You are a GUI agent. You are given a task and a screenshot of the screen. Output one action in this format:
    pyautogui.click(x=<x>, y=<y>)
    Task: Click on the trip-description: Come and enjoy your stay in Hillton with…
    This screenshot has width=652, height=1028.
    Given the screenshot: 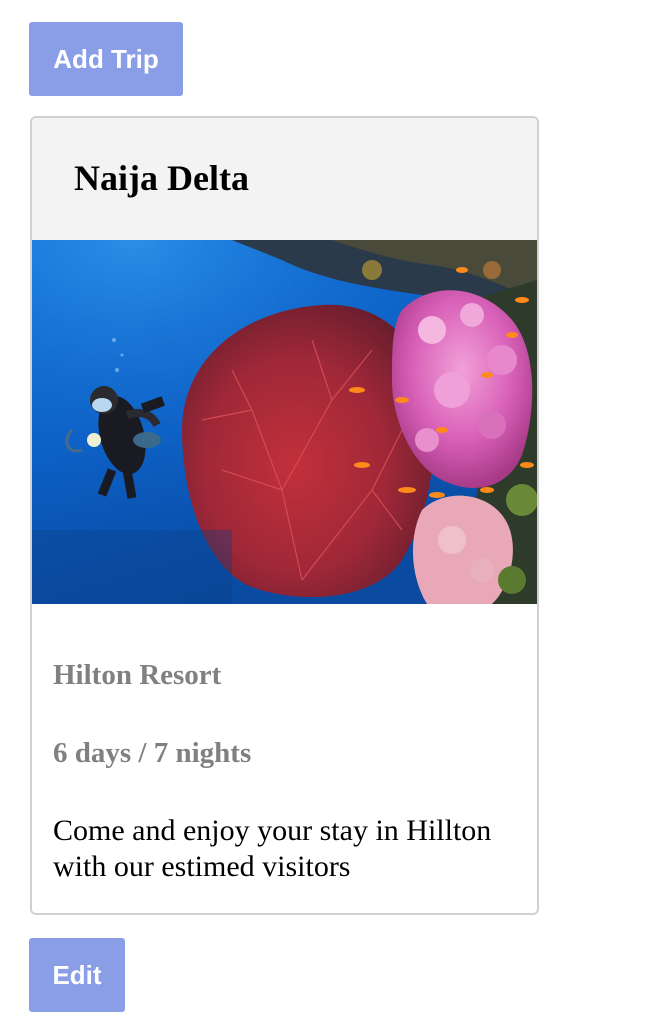 What is the action you would take?
    pyautogui.click(x=272, y=848)
    